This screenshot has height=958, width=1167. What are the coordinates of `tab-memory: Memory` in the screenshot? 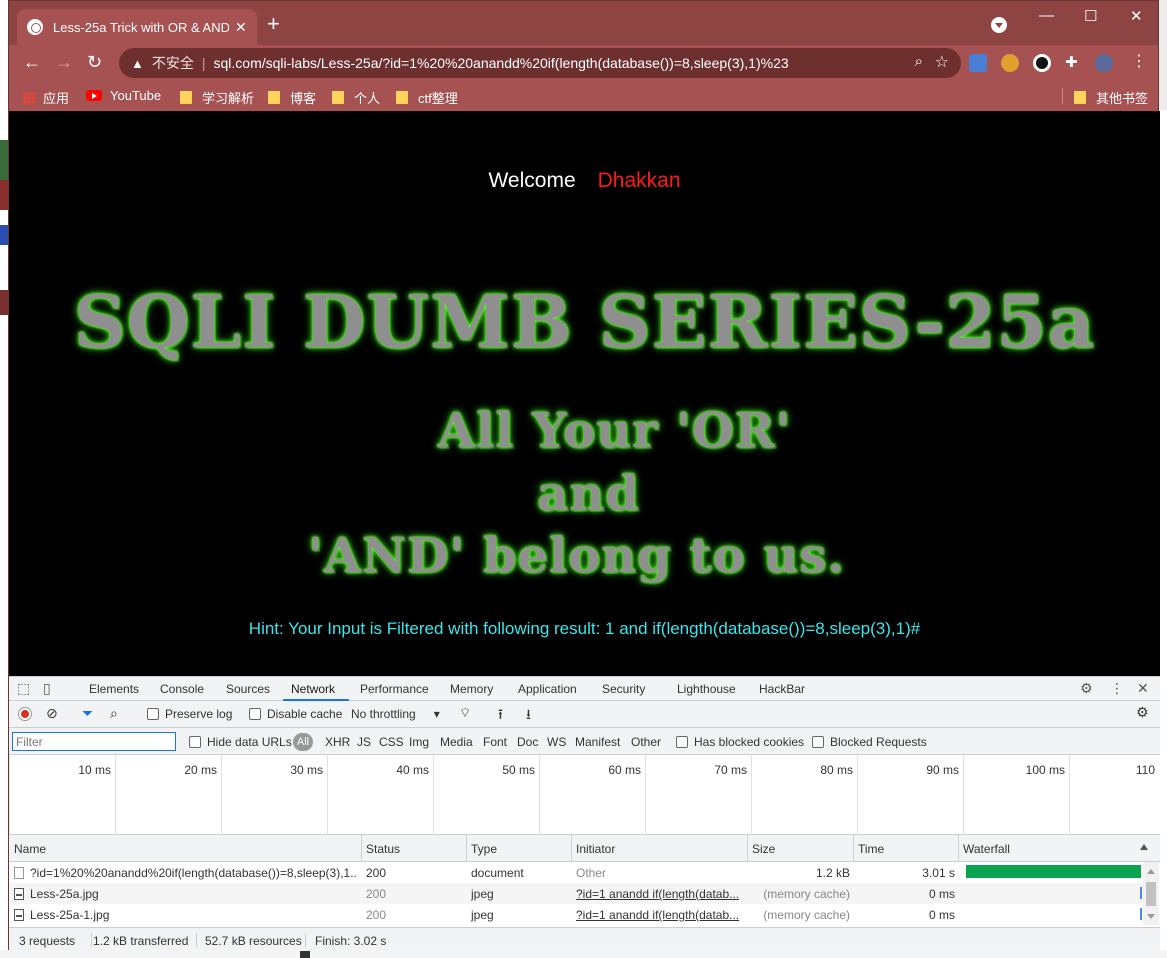 It's located at (471, 689).